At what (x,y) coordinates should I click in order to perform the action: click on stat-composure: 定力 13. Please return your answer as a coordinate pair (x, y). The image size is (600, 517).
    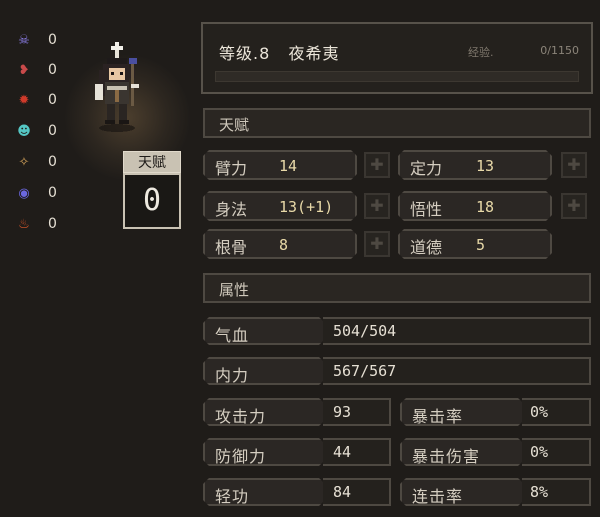
    Looking at the image, I should click on (475, 165).